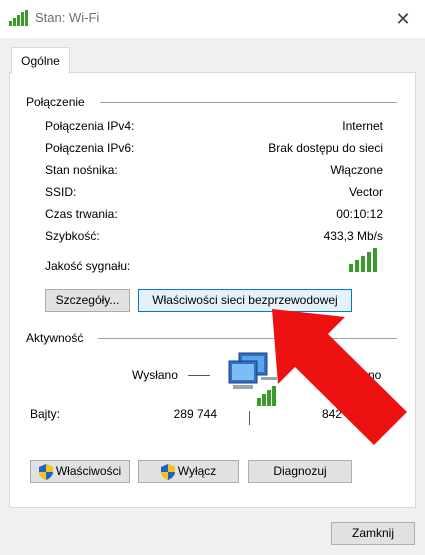 The image size is (425, 555). Describe the element at coordinates (300, 471) in the screenshot. I see `diagnose-button: Diagnozuj` at that location.